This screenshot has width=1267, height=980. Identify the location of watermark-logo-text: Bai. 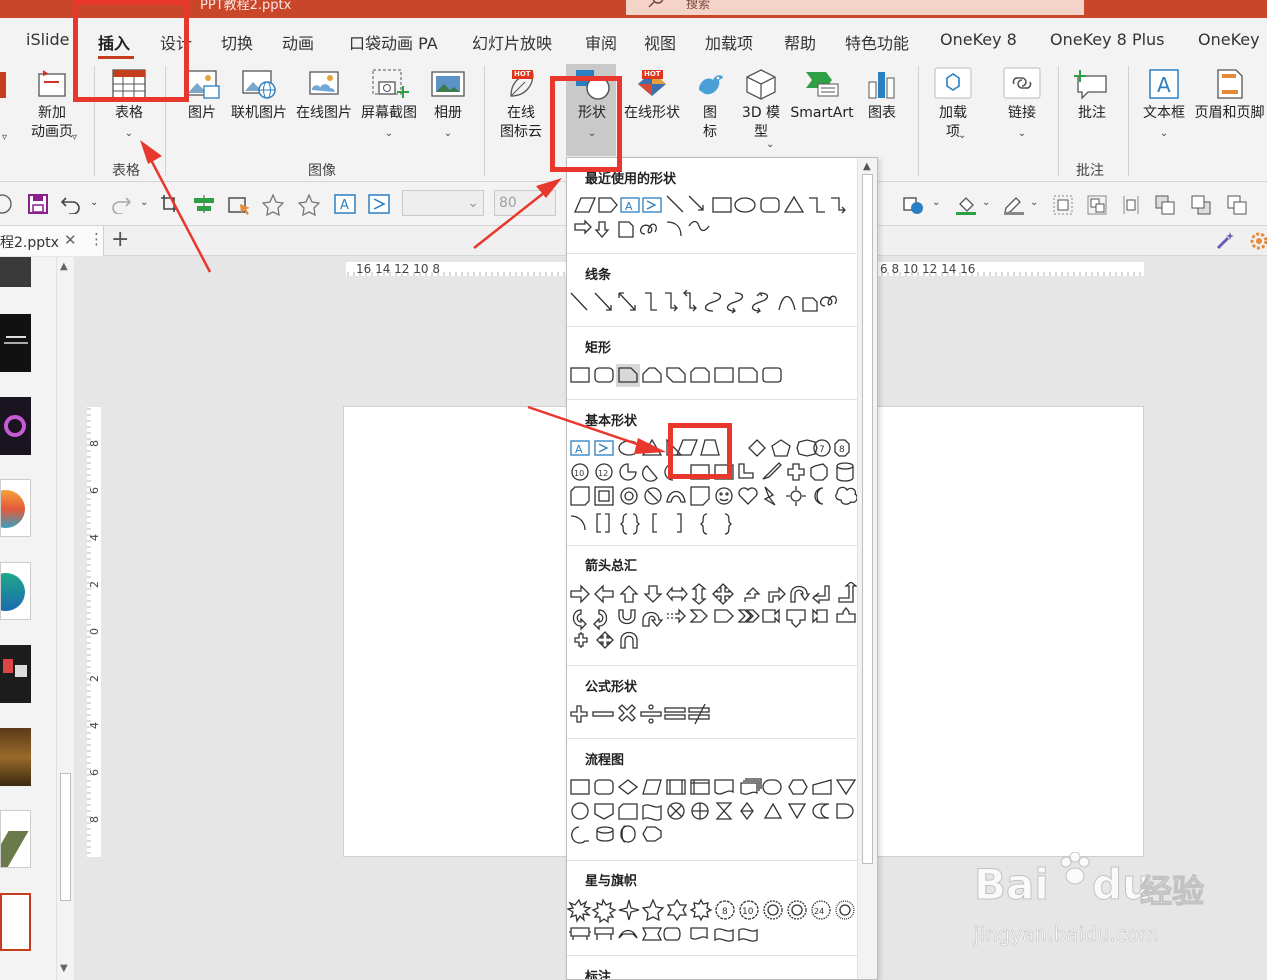
(1012, 885).